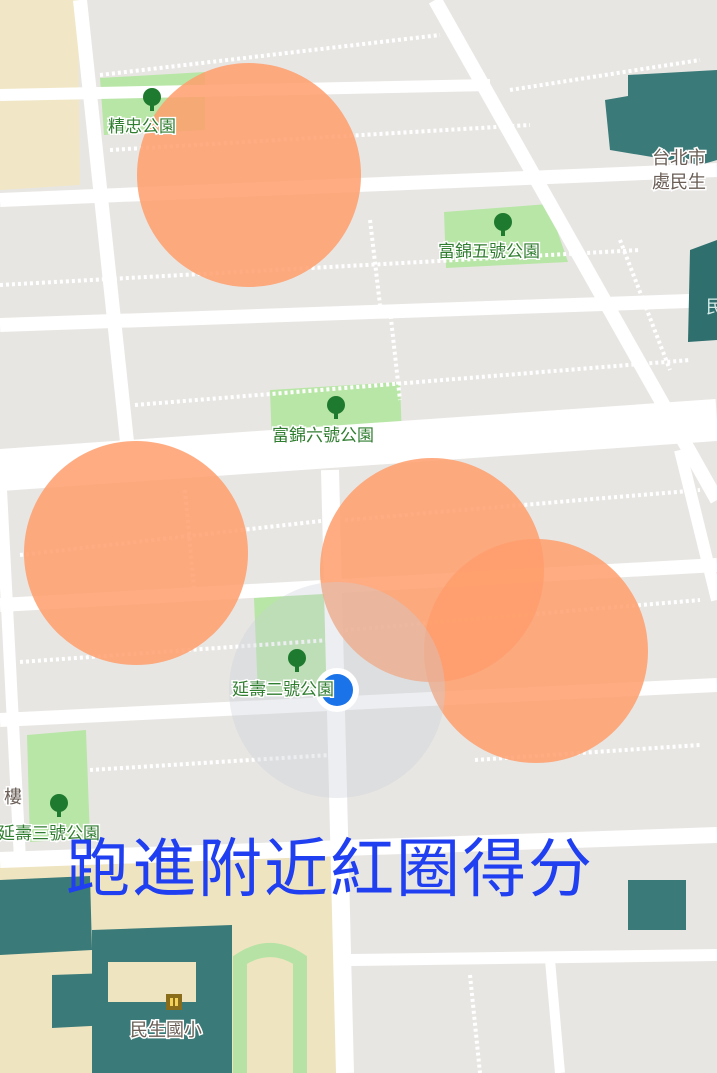  Describe the element at coordinates (174, 1002) in the screenshot. I see `school-icon` at that location.